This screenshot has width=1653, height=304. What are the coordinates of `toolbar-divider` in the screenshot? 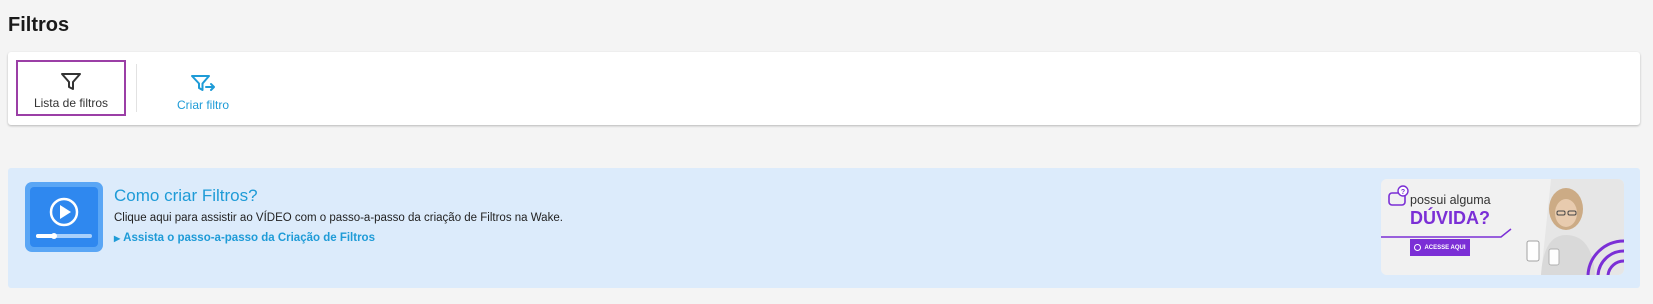 It's located at (136, 88).